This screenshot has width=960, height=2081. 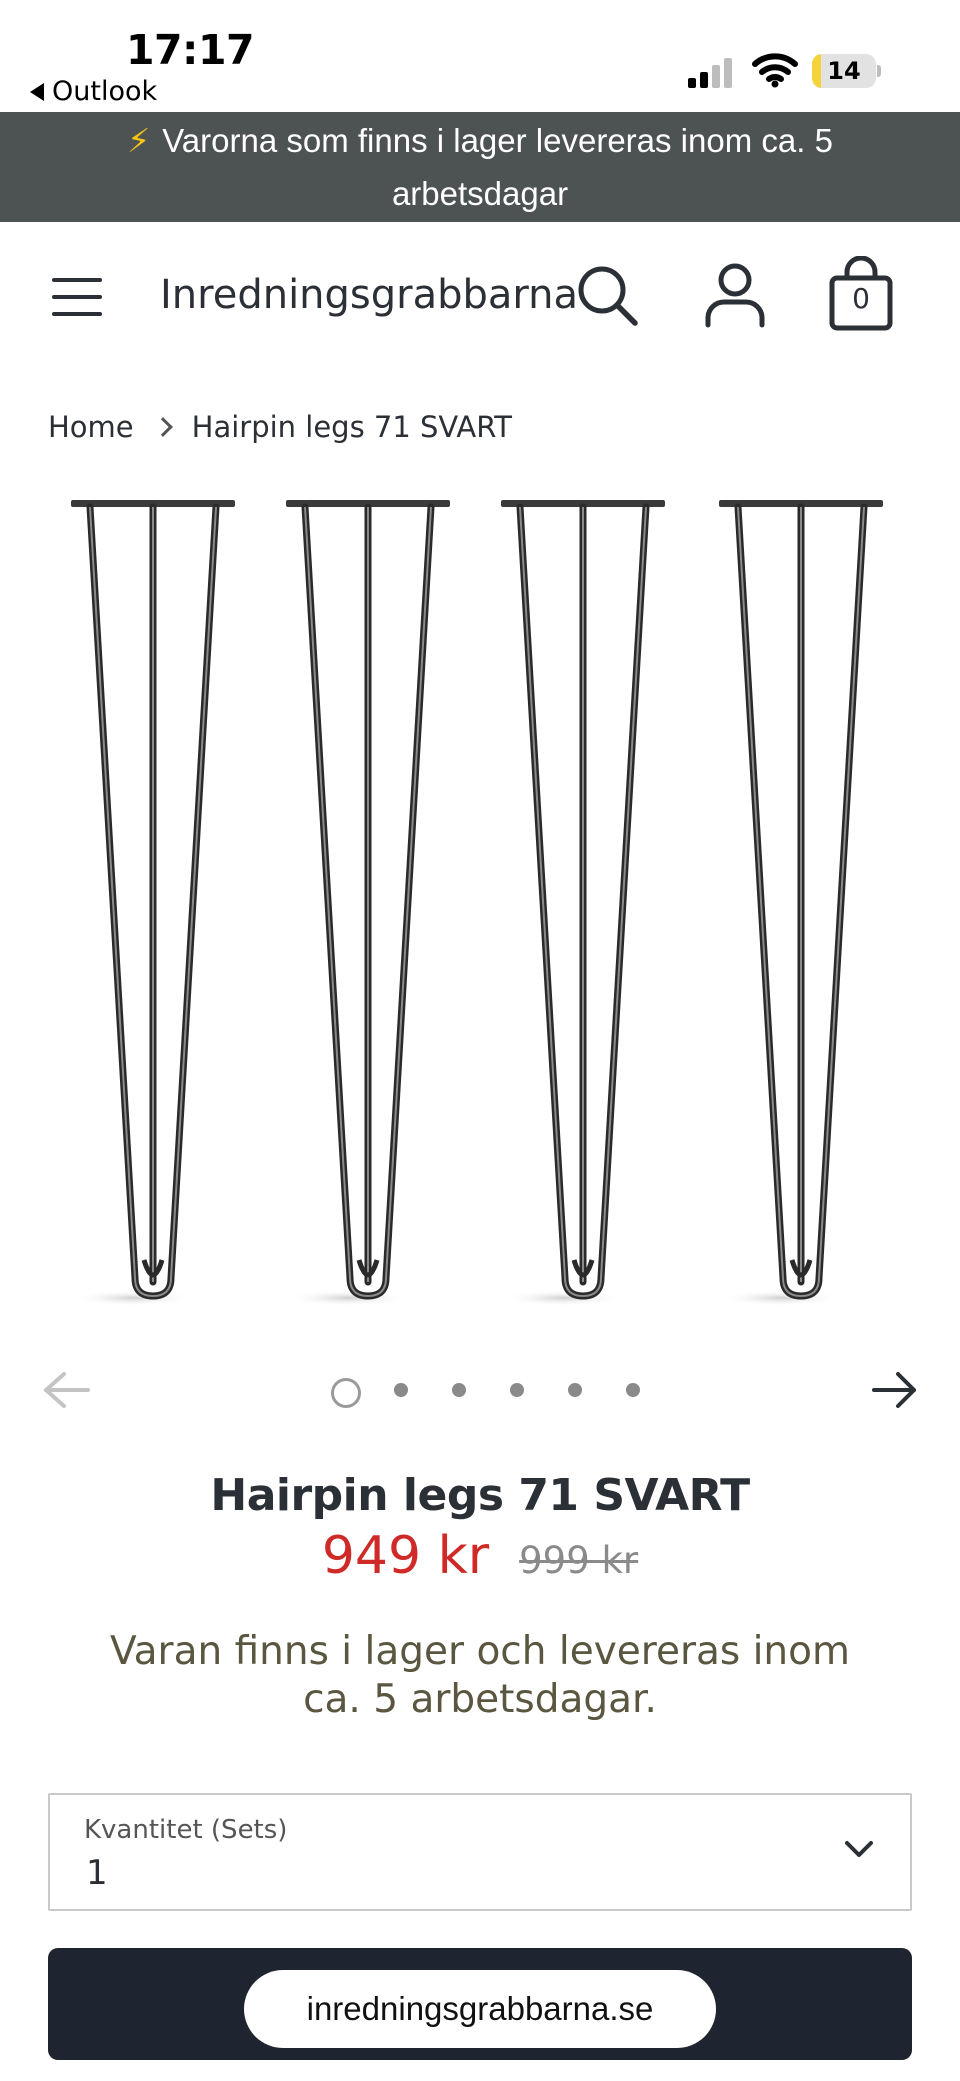 What do you see at coordinates (480, 2009) in the screenshot?
I see `browser-url-pill: inredningsgrabbarna.se` at bounding box center [480, 2009].